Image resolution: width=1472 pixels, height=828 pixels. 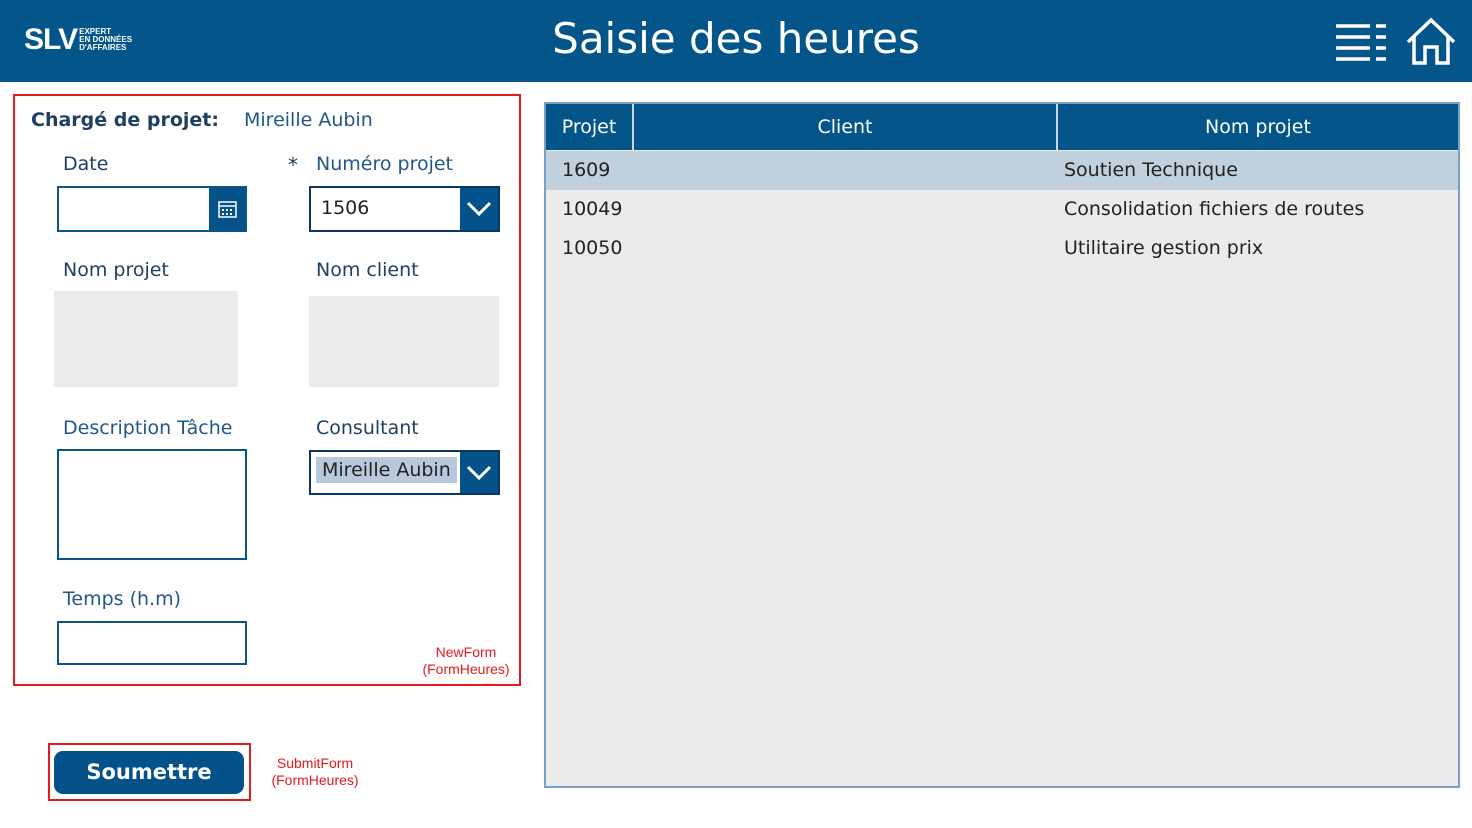 I want to click on cell-nom-projet: Utilitaire gestion prix, so click(x=1164, y=248).